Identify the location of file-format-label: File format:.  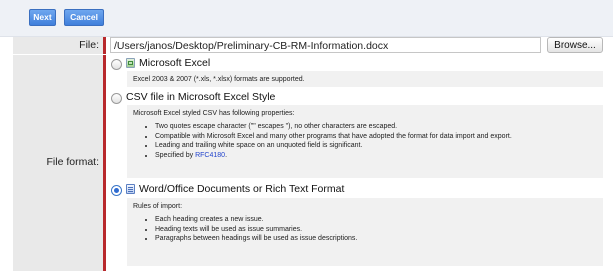
(72, 162).